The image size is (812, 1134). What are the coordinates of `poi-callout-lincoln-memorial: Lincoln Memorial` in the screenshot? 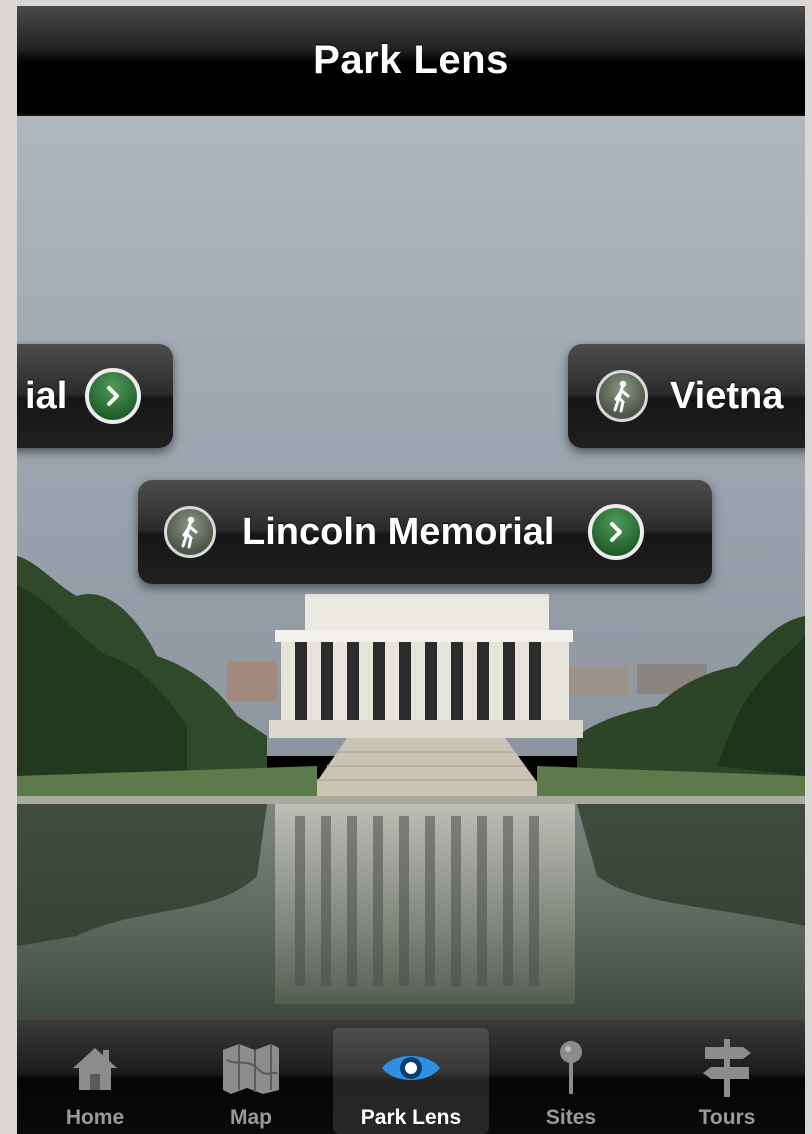 It's located at (425, 532).